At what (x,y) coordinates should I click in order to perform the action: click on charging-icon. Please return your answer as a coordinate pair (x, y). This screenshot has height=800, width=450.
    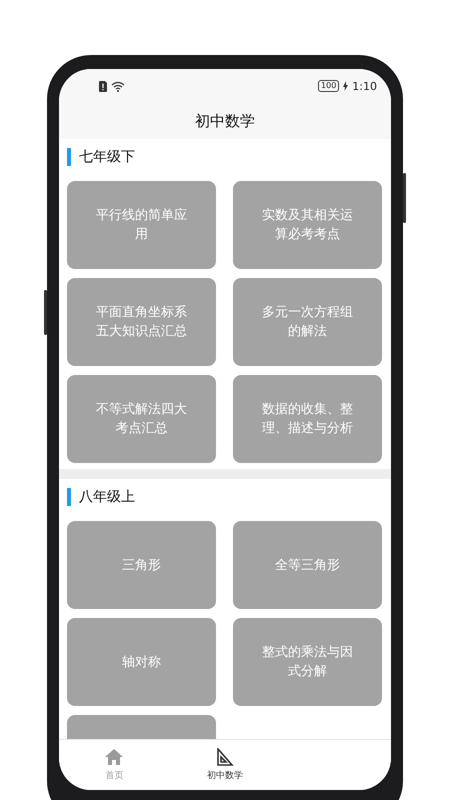
    Looking at the image, I should click on (345, 86).